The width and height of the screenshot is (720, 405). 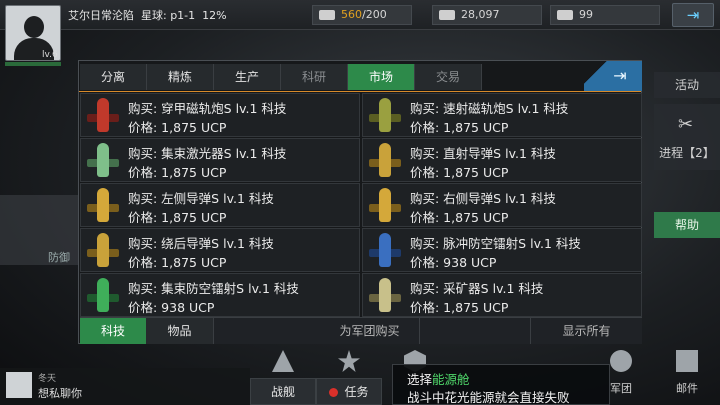 I want to click on market-item: 购买: 速射磁轨炮S lv.1 科技 价格: 1,875 UCP, so click(x=502, y=115).